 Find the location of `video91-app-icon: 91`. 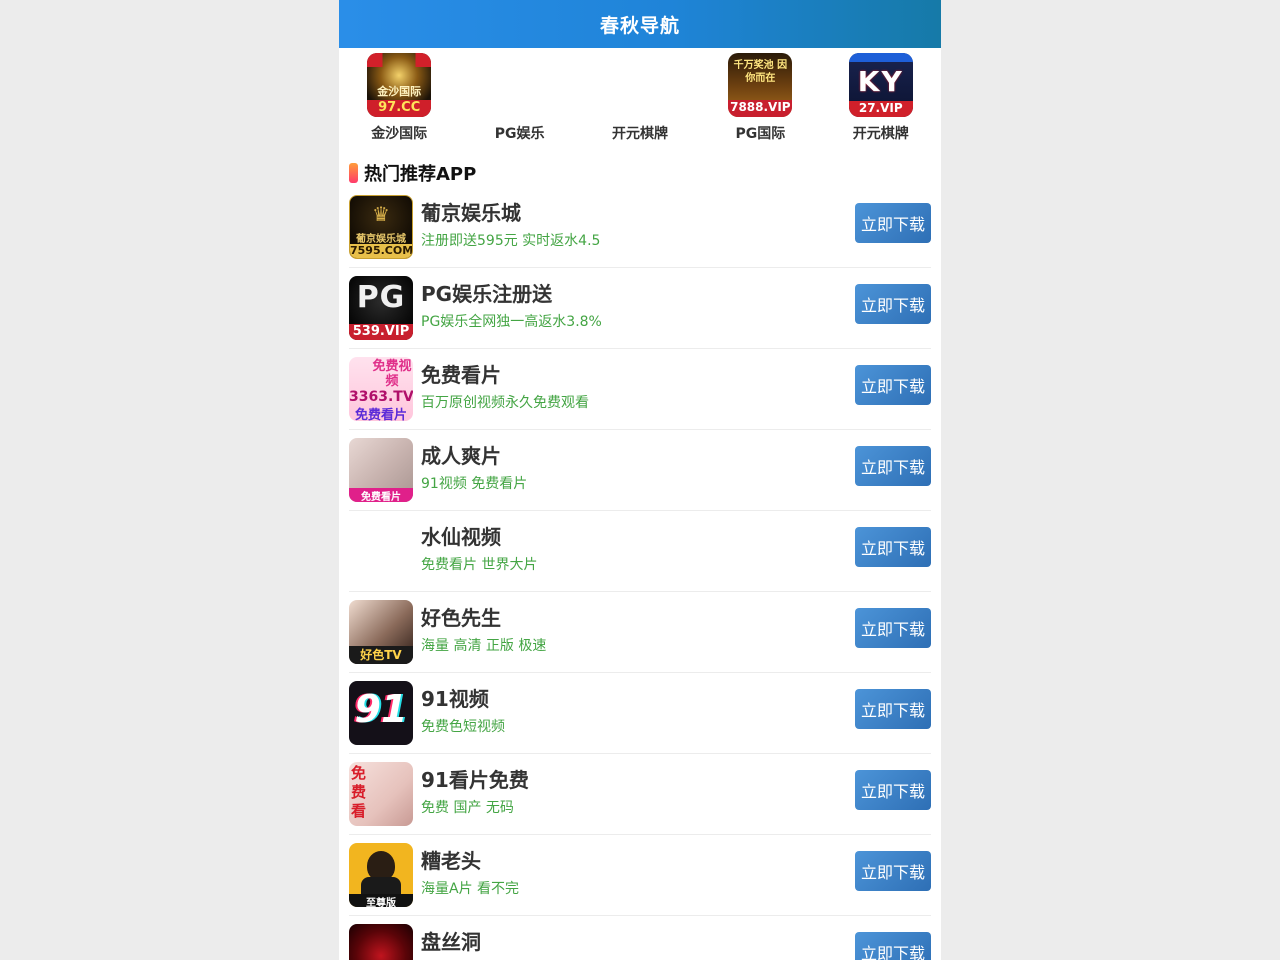

video91-app-icon: 91 is located at coordinates (381, 713).